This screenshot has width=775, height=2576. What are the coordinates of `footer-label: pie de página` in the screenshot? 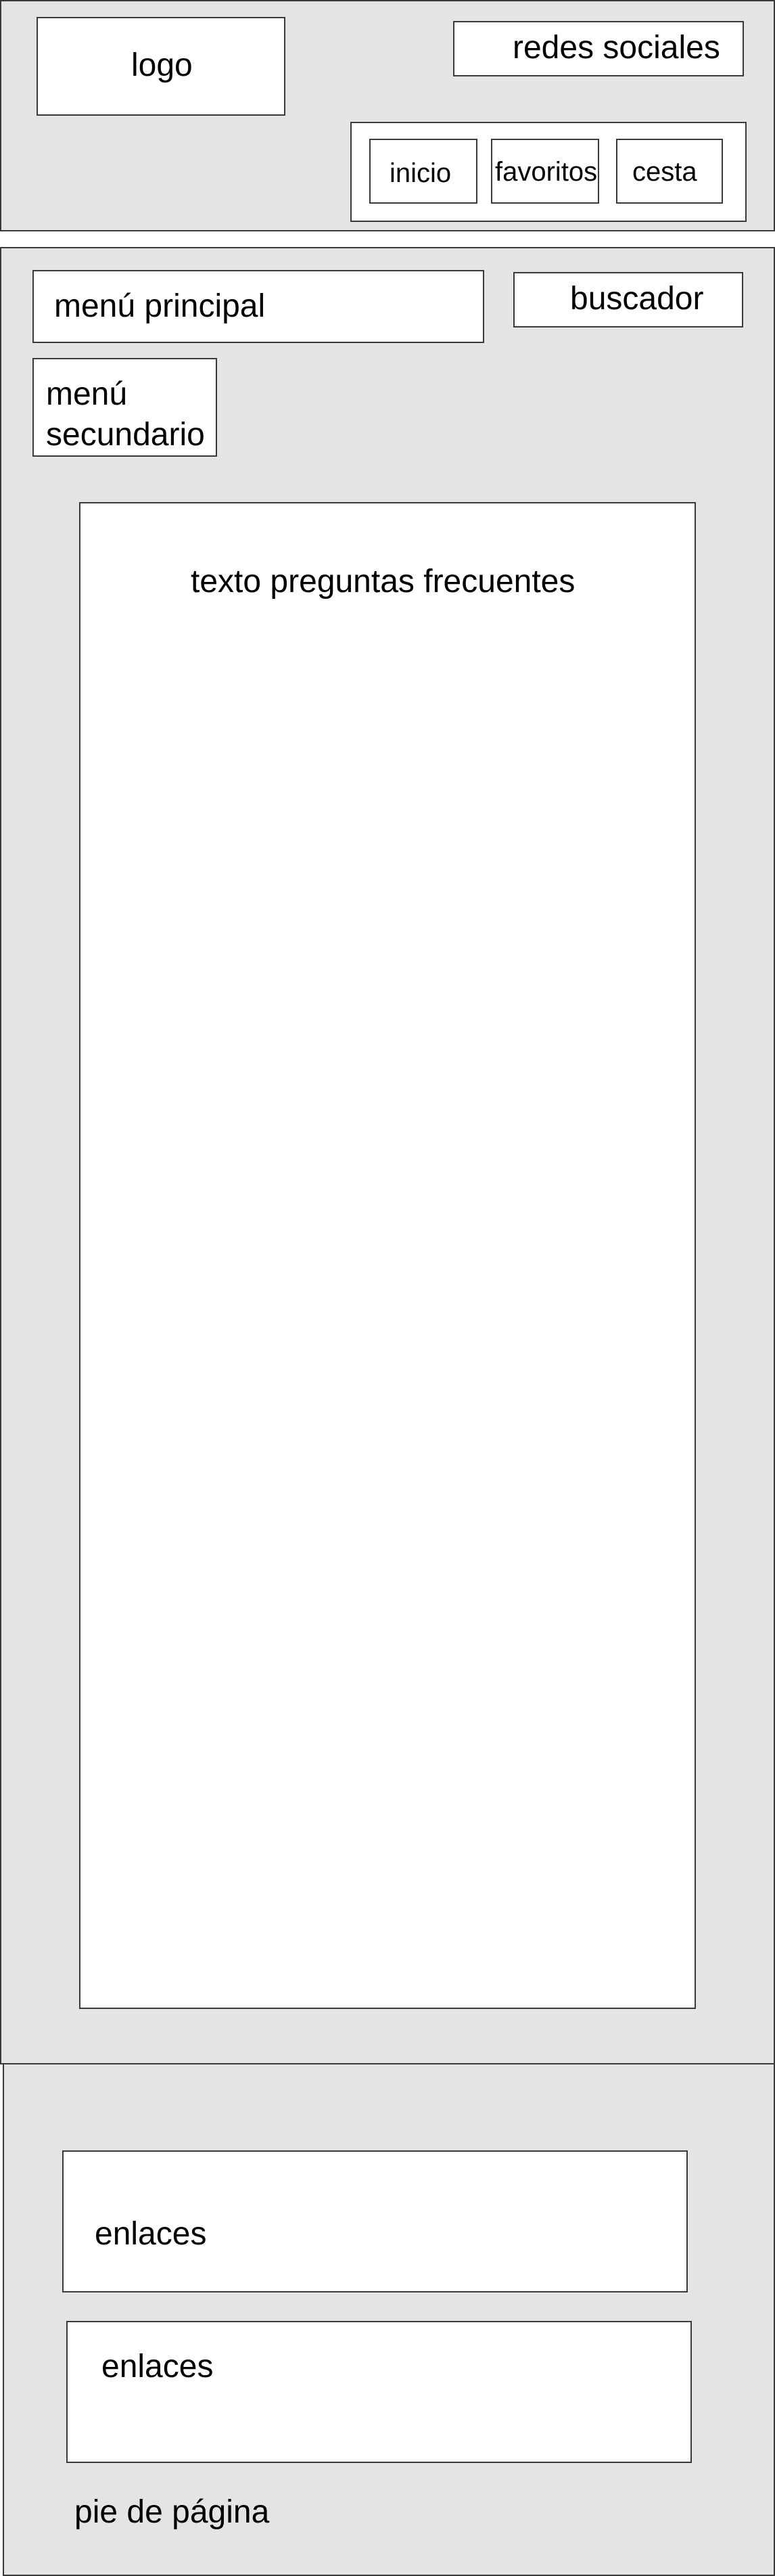 It's located at (172, 2512).